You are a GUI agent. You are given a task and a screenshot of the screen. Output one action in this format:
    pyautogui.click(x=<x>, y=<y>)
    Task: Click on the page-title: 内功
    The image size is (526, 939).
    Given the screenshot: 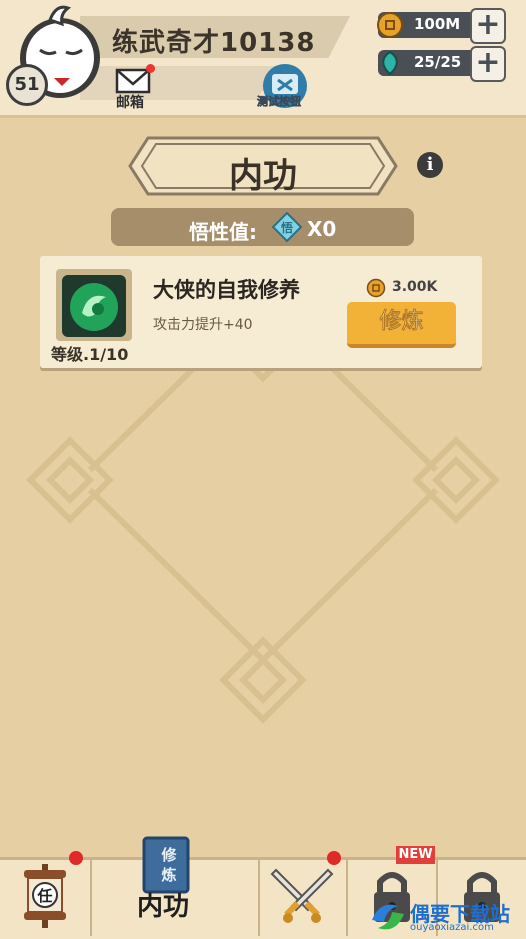 What is the action you would take?
    pyautogui.click(x=263, y=176)
    